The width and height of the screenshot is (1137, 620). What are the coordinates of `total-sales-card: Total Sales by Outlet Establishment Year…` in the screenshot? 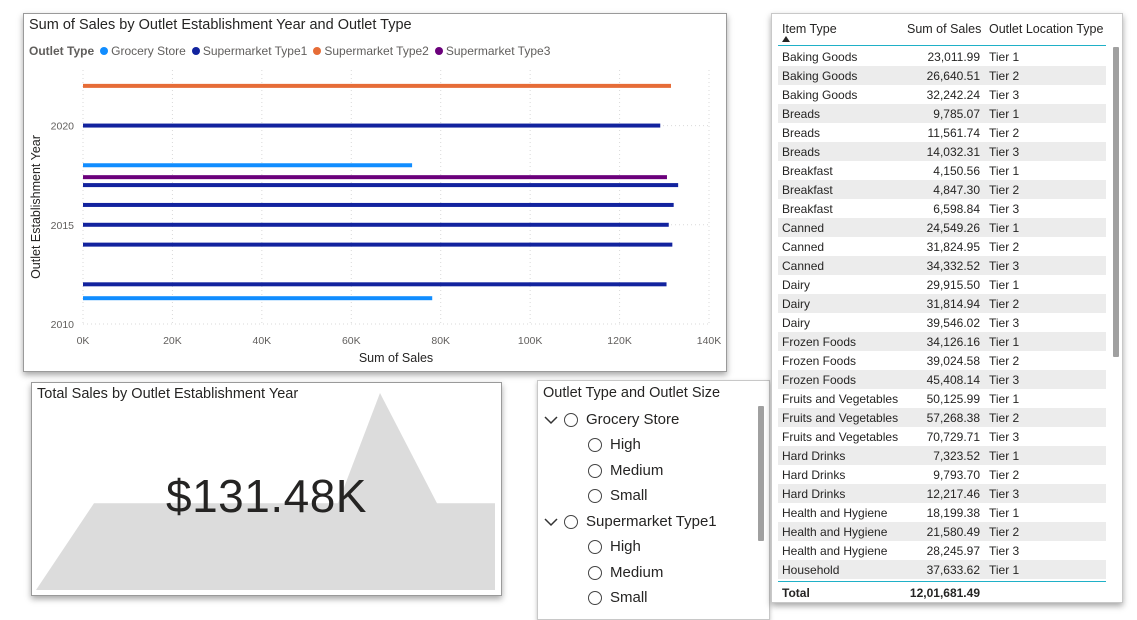 It's located at (266, 489).